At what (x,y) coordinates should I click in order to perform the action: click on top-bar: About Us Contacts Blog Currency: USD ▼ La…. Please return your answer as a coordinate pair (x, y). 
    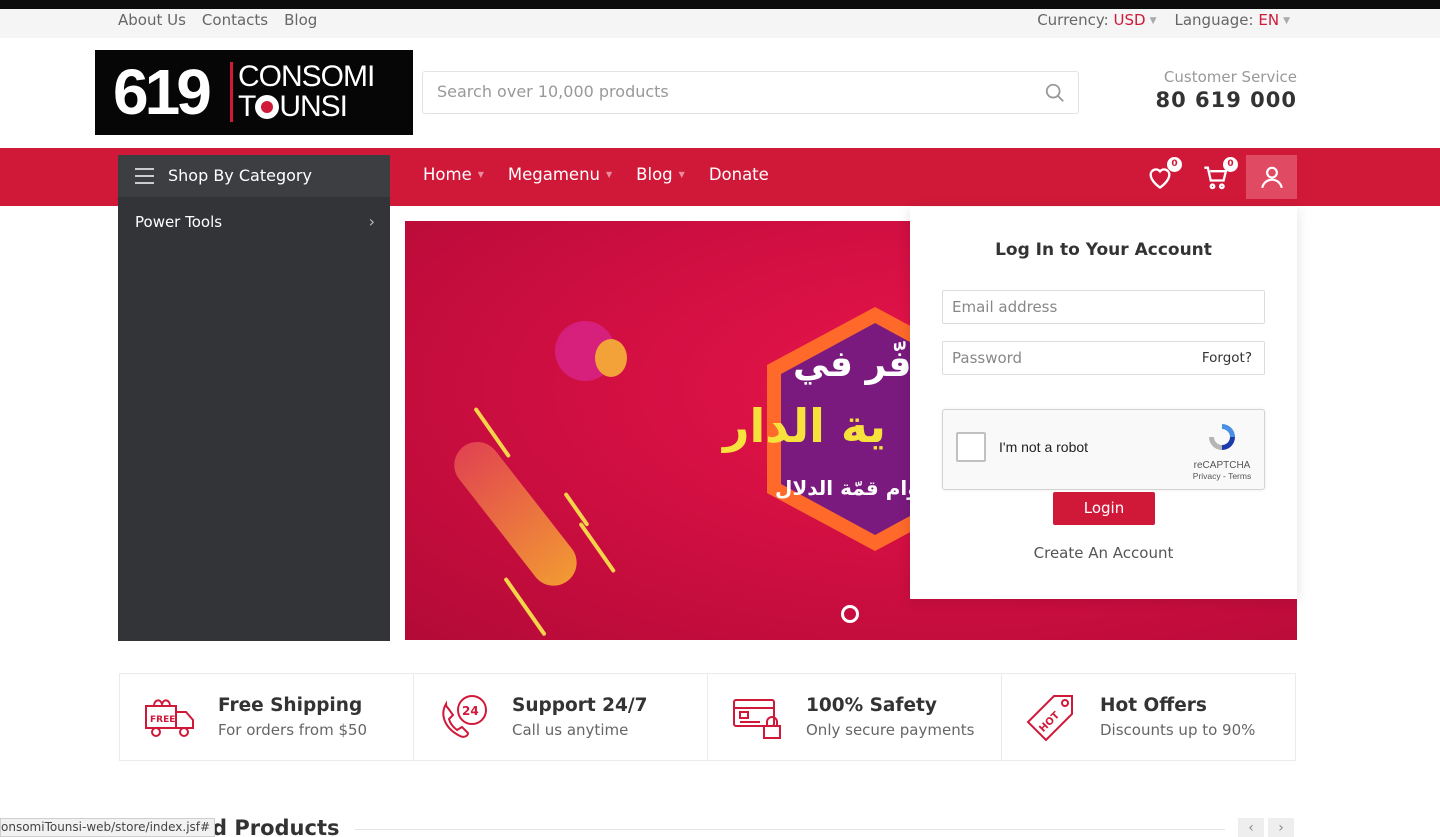
    Looking at the image, I should click on (720, 23).